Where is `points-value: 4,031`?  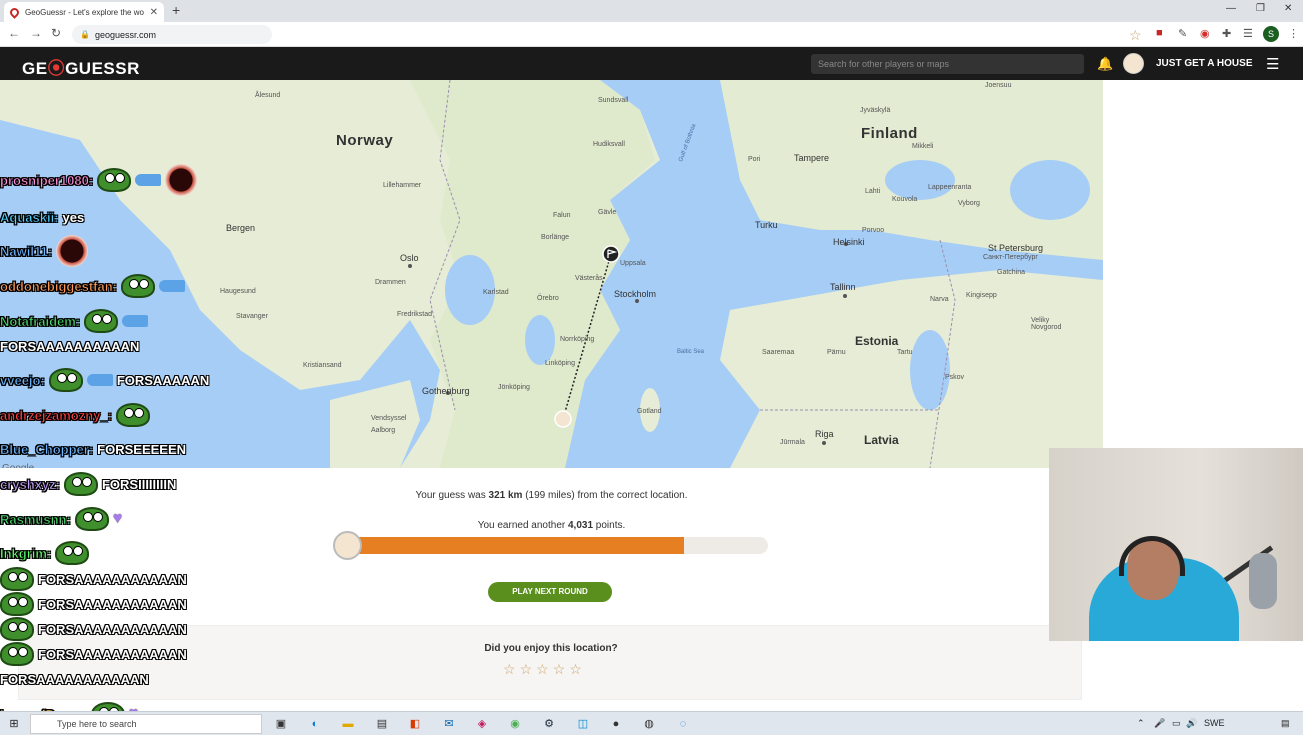
points-value: 4,031 is located at coordinates (580, 525).